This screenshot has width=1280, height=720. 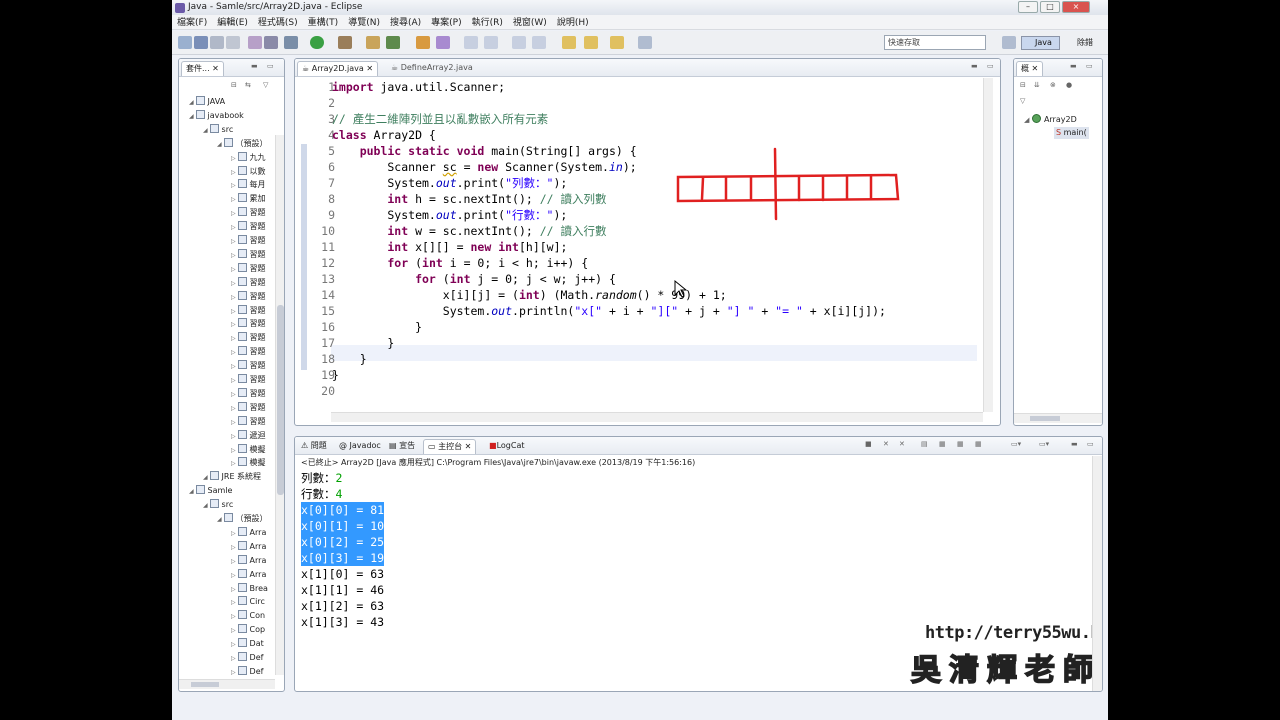 I want to click on menu-file: 檔案(F), so click(x=192, y=22).